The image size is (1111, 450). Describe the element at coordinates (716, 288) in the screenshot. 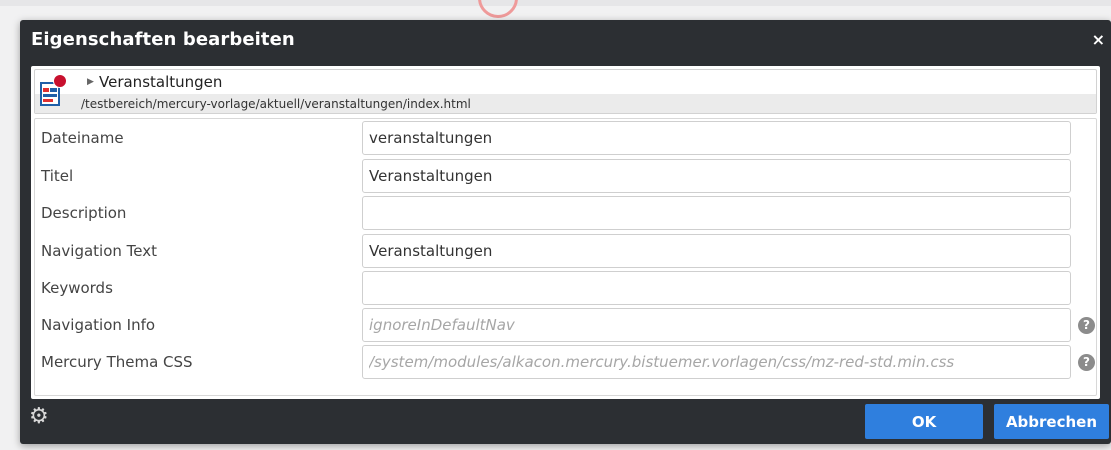

I see `keywords-input` at that location.